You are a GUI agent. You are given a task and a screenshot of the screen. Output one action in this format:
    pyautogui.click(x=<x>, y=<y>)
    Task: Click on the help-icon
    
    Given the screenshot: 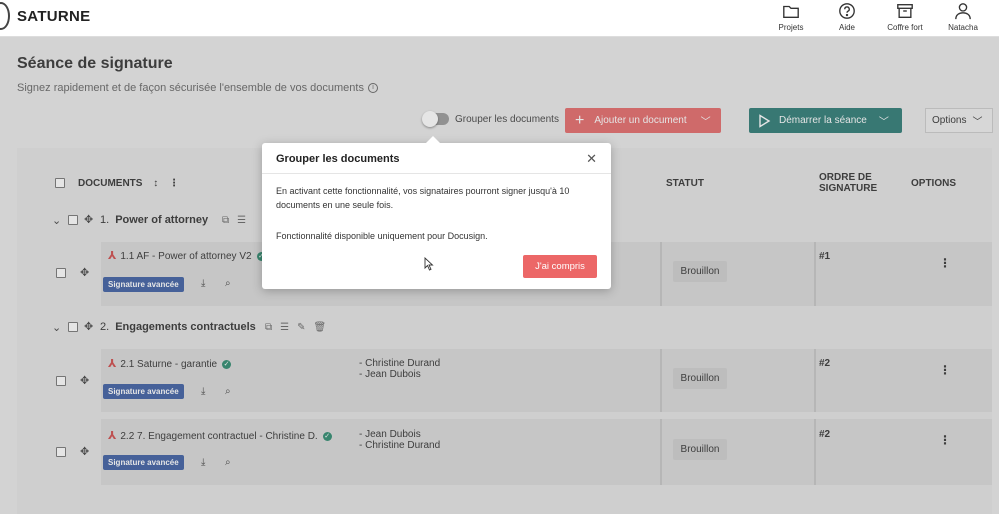 What is the action you would take?
    pyautogui.click(x=847, y=11)
    